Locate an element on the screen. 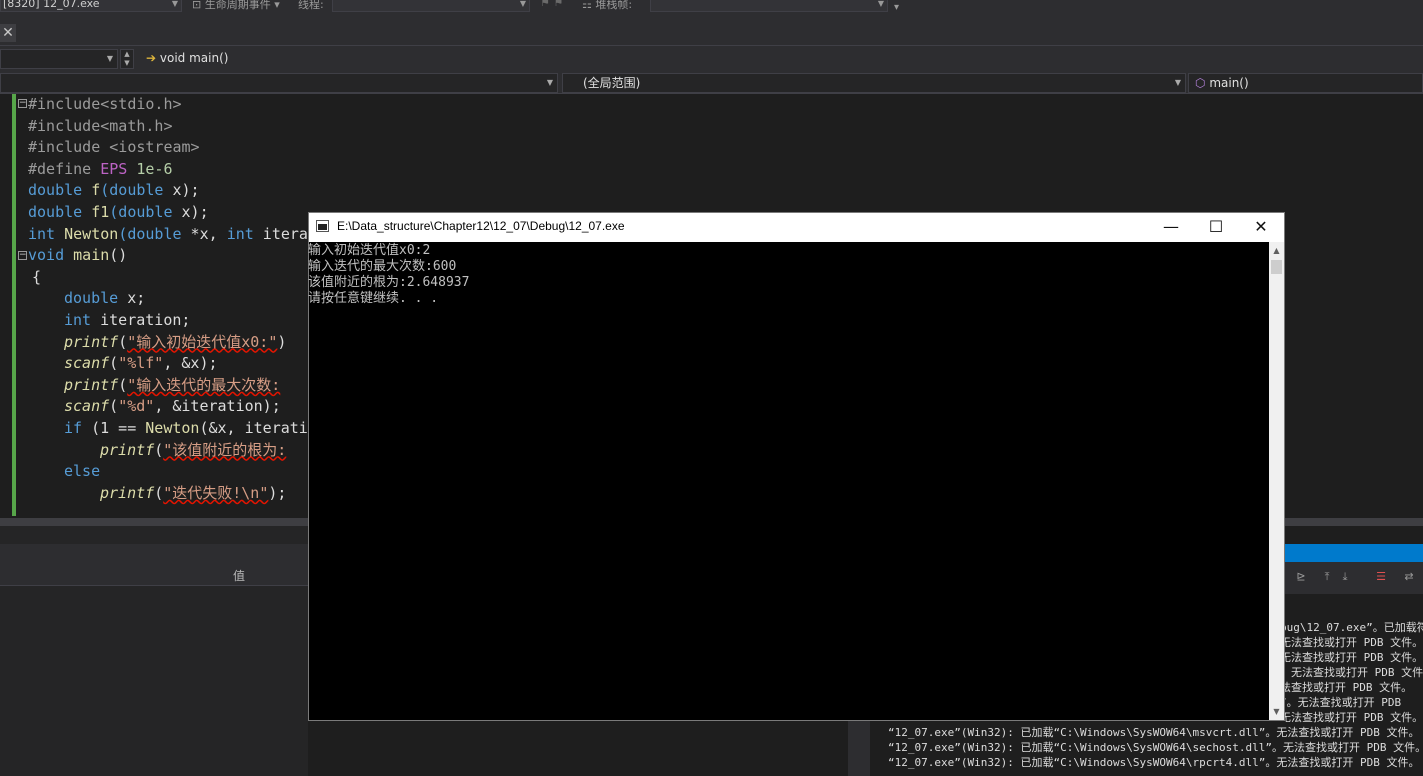  code-text: (&x, iterati is located at coordinates (253, 428).